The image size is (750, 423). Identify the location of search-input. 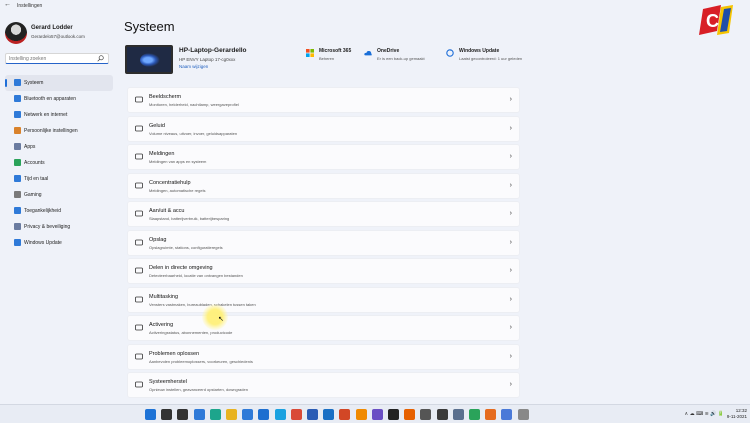
(53, 59).